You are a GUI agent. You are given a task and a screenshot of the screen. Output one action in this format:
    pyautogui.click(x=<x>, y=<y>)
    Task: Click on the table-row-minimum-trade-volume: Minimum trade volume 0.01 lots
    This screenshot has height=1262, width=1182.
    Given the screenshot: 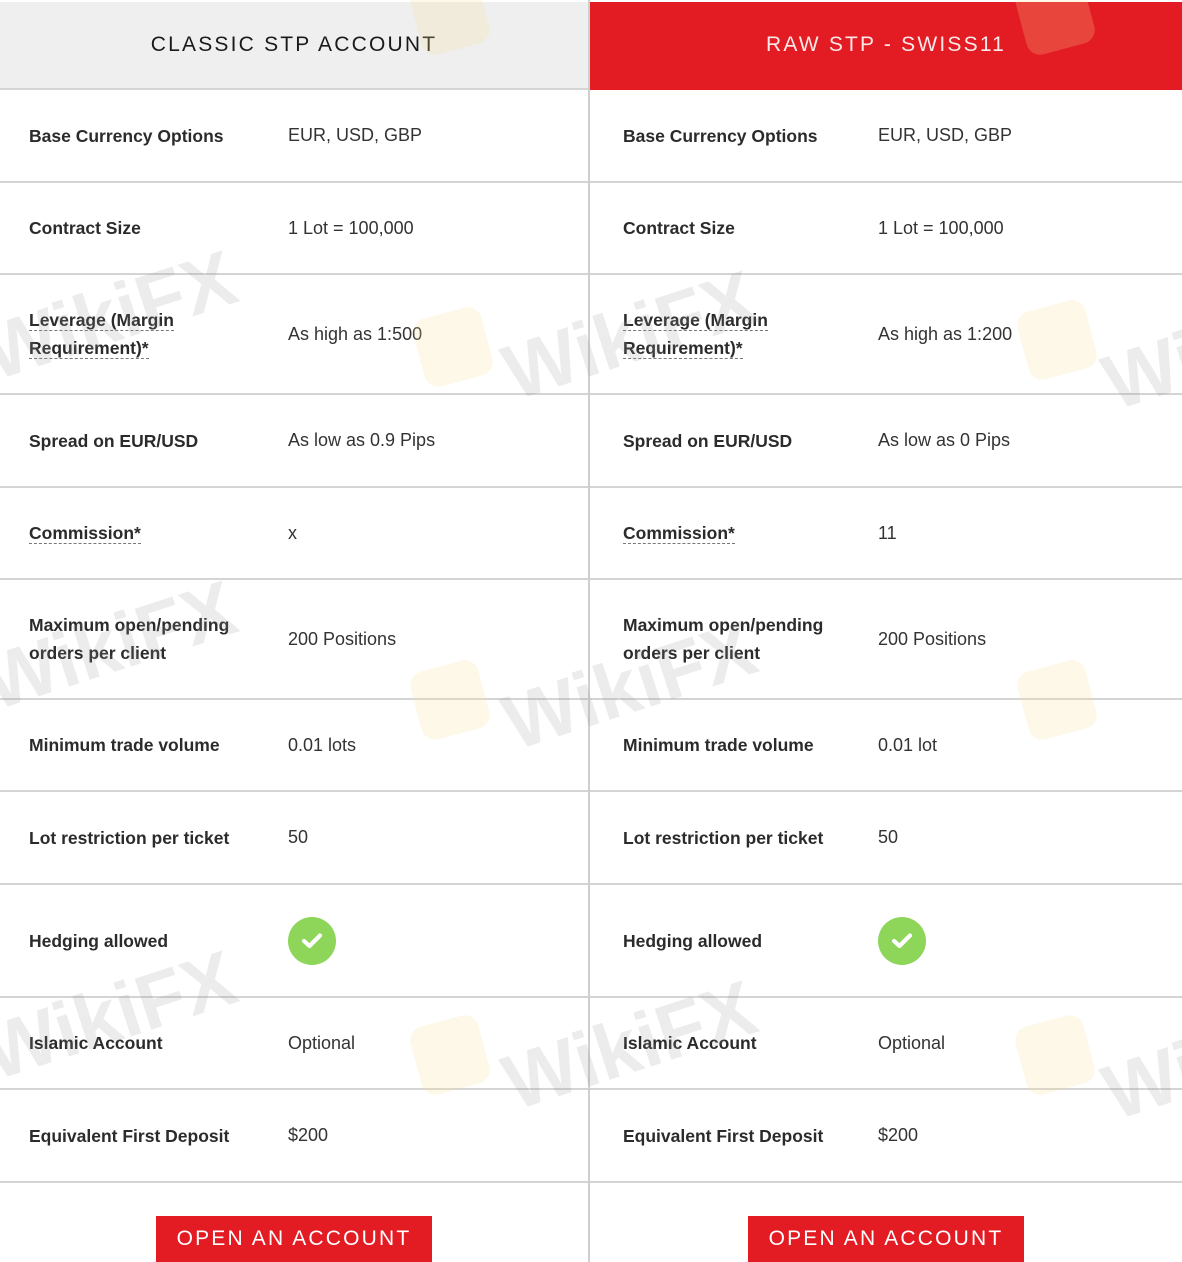 What is the action you would take?
    pyautogui.click(x=294, y=746)
    